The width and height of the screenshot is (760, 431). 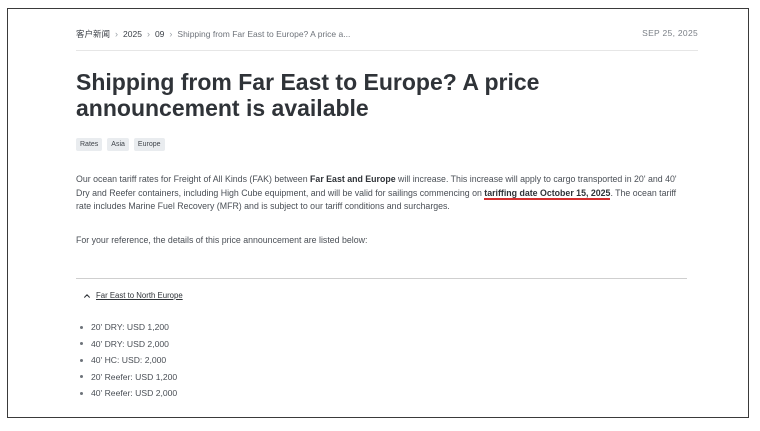 What do you see at coordinates (159, 34) in the screenshot?
I see `breadcrumb-item-month: 09` at bounding box center [159, 34].